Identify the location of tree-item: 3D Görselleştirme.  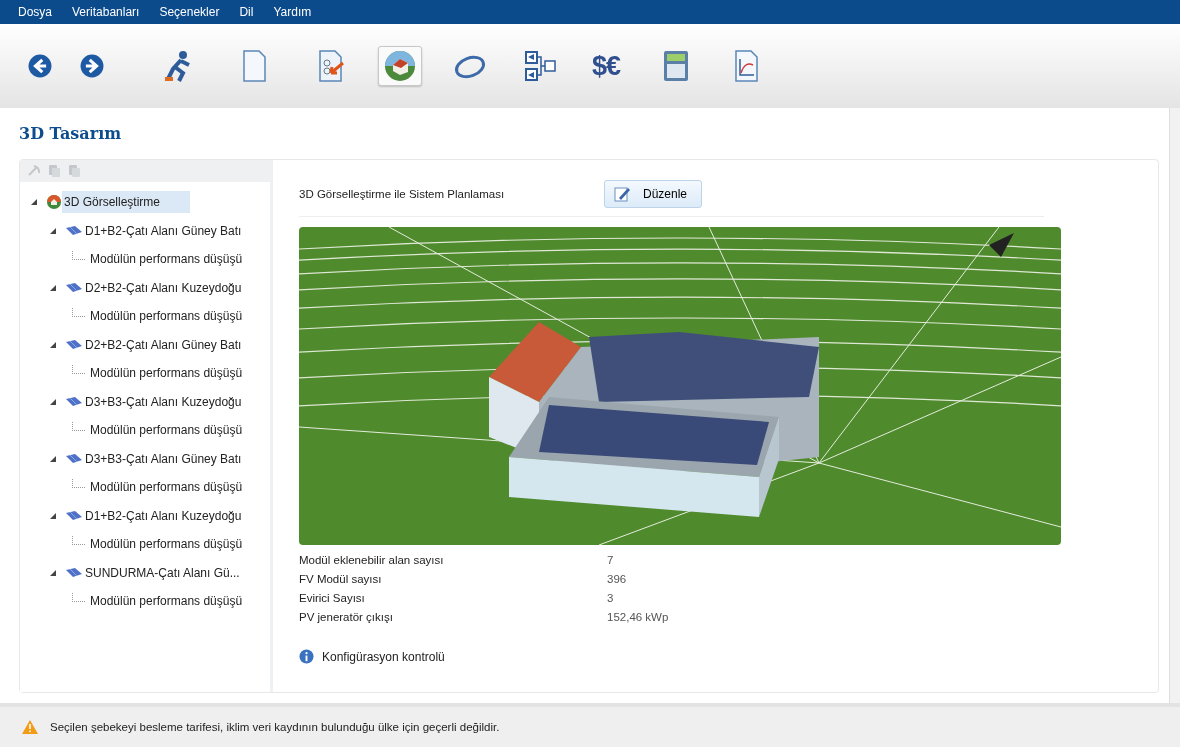
(126, 202).